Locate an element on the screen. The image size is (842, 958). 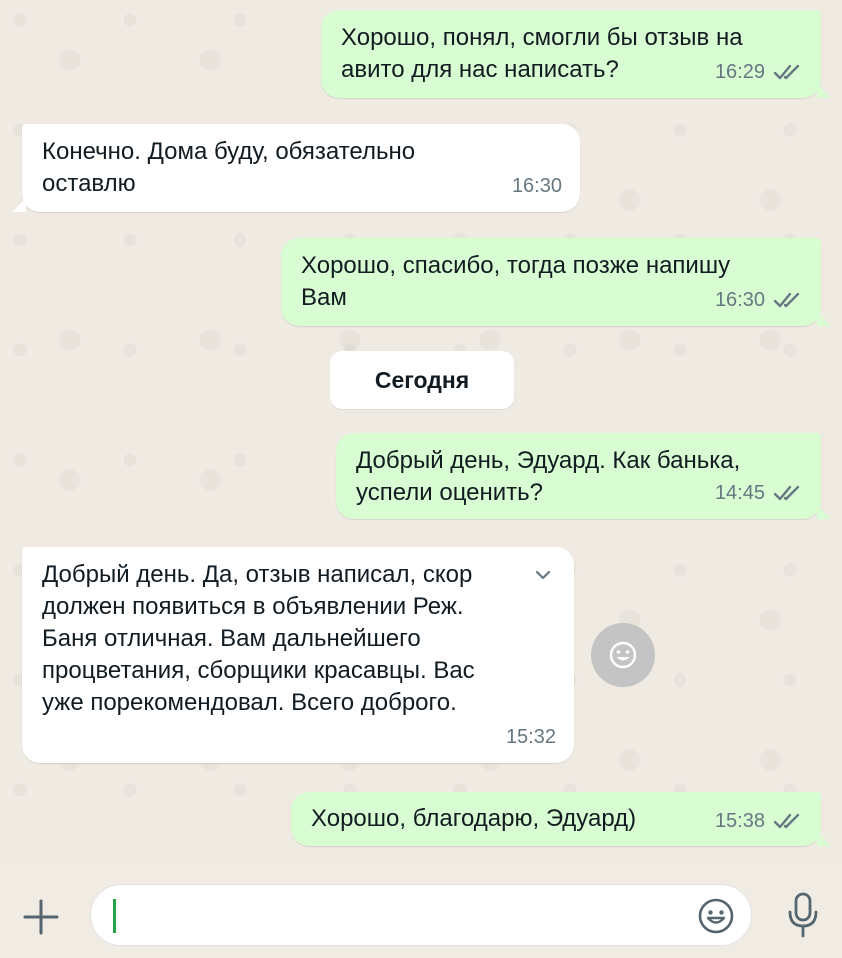
emoji-reaction-icon is located at coordinates (623, 655).